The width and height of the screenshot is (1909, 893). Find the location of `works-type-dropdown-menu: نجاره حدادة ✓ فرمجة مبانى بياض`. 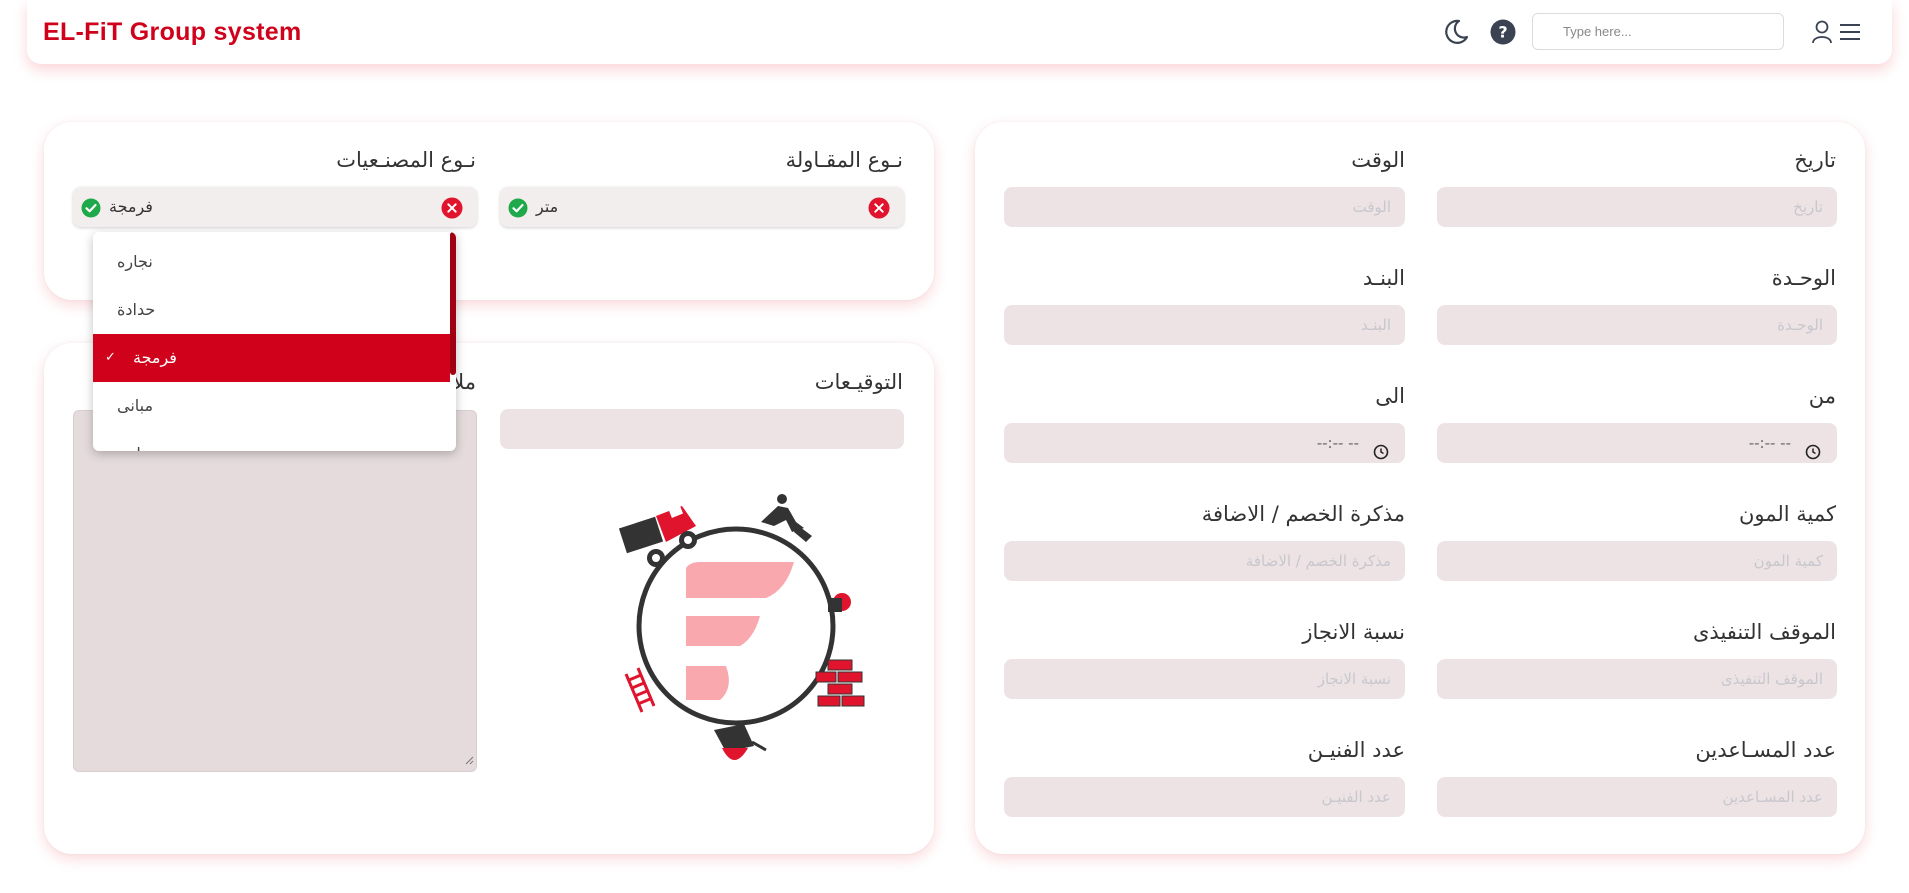

works-type-dropdown-menu: نجاره حدادة ✓ فرمجة مبانى بياض is located at coordinates (274, 341).